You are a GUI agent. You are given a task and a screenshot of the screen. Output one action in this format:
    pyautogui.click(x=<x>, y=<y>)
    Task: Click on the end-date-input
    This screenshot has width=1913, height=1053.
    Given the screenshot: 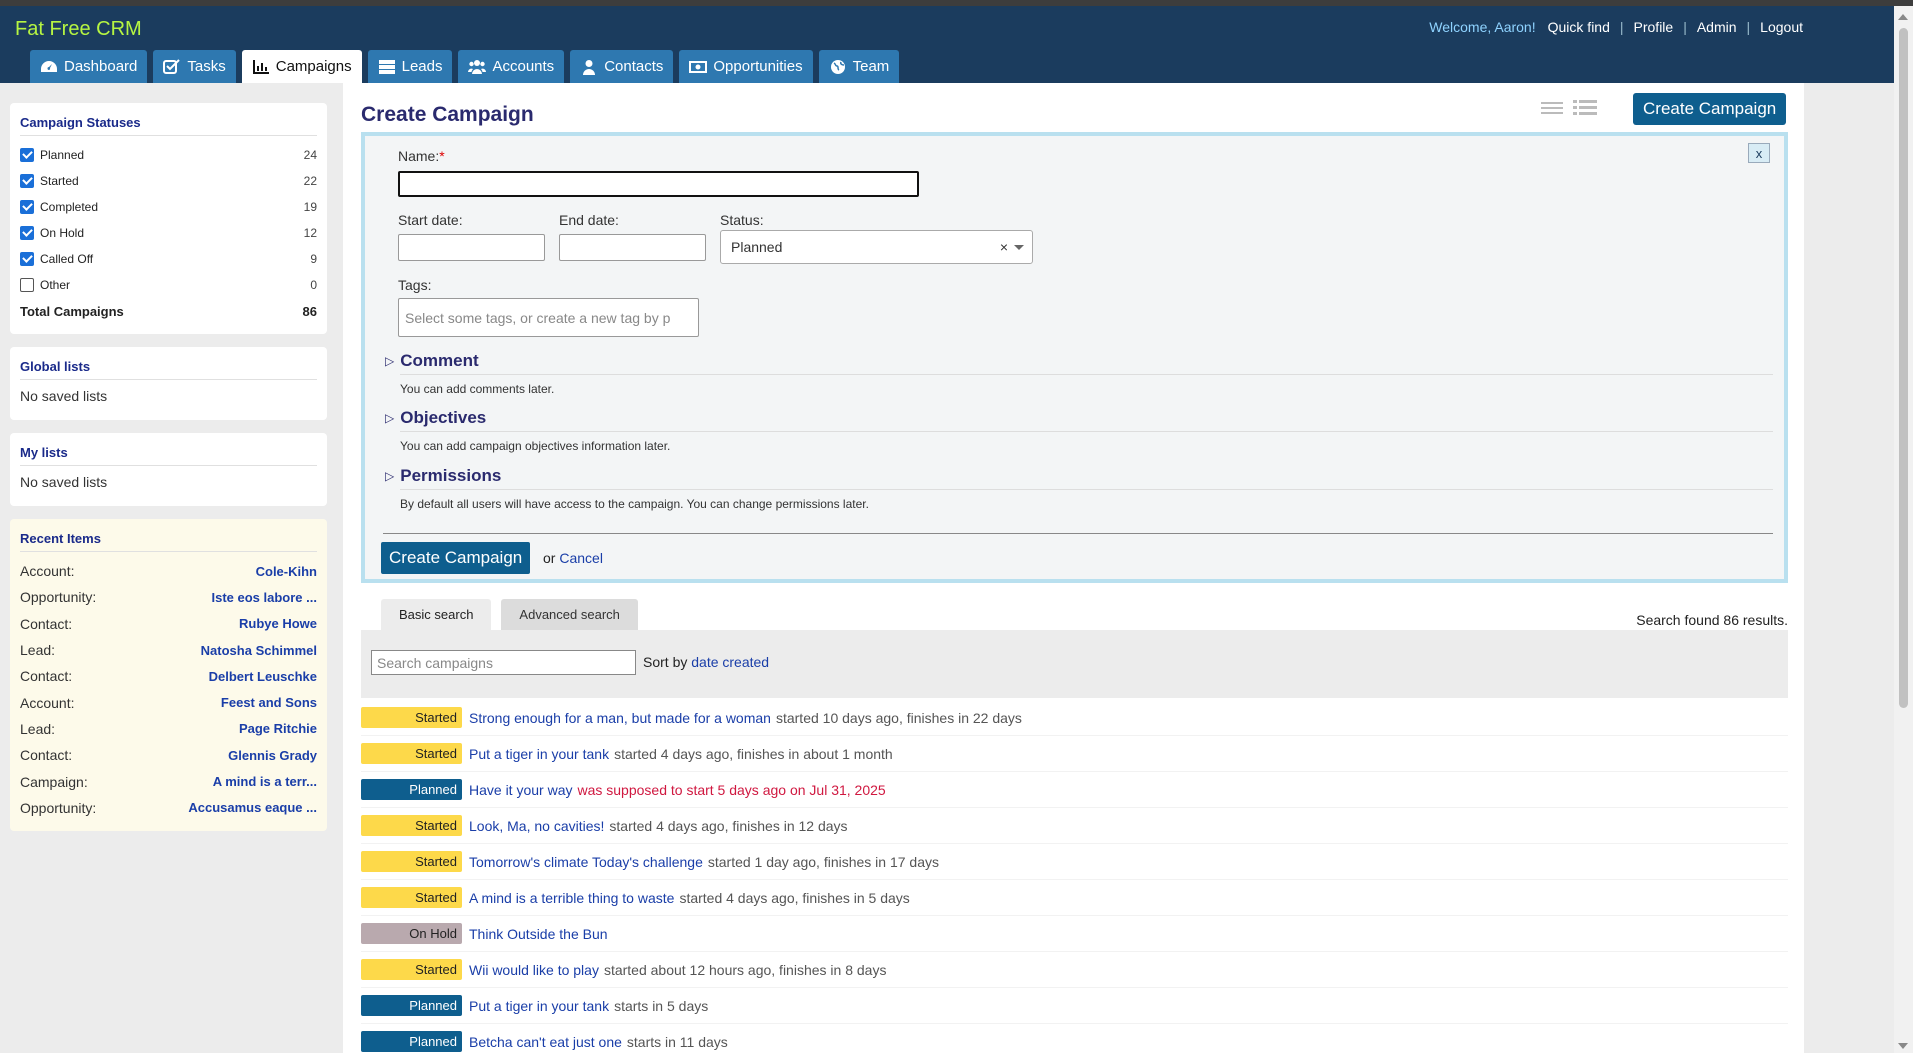 What is the action you would take?
    pyautogui.click(x=632, y=247)
    